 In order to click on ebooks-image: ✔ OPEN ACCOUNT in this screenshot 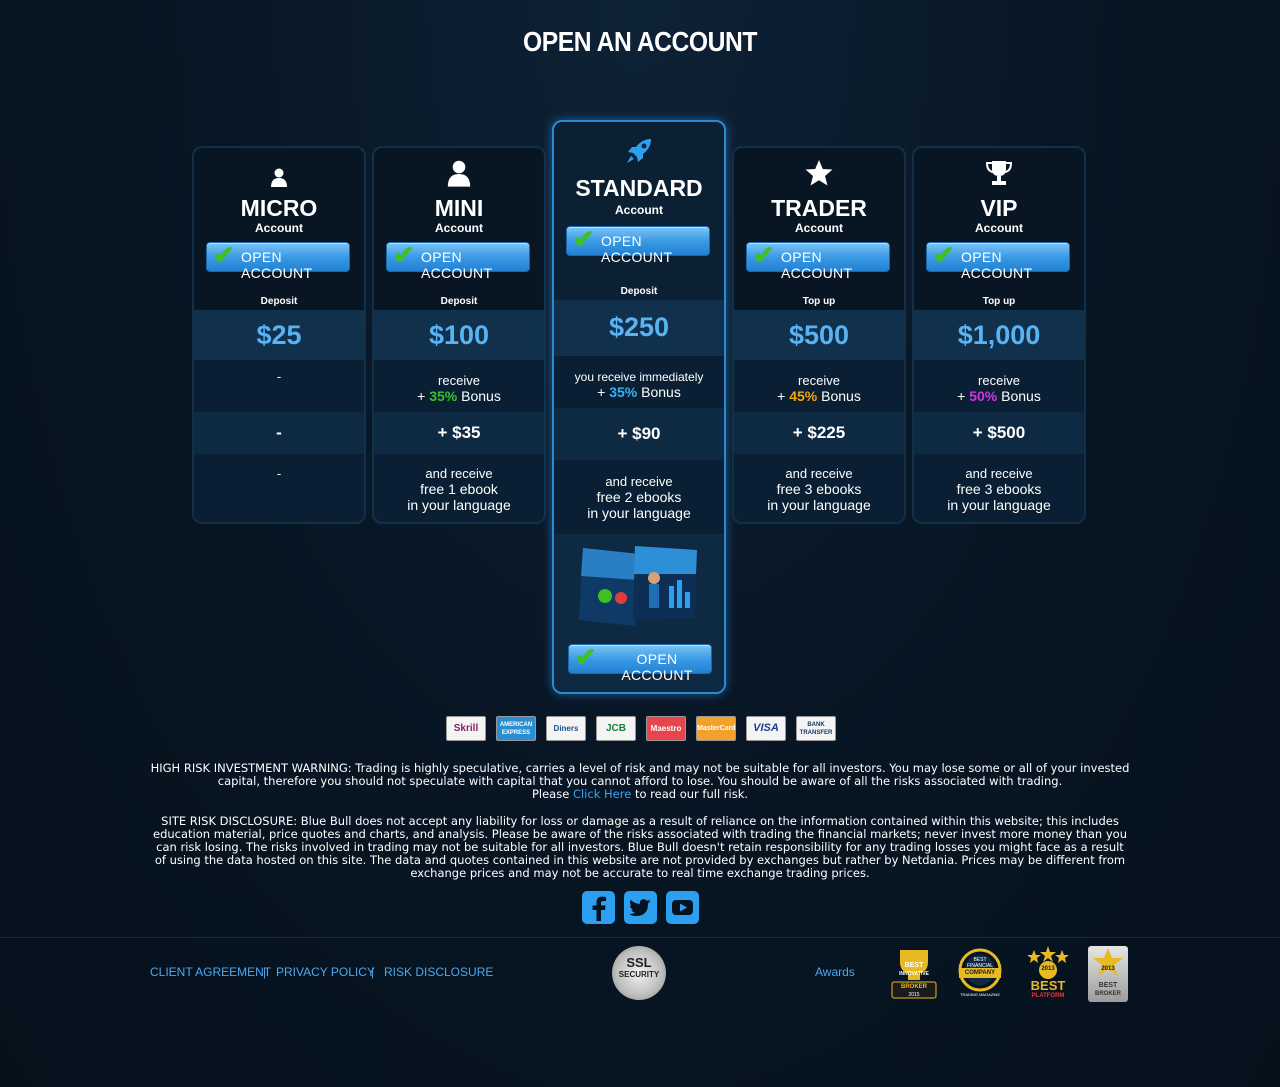, I will do `click(639, 613)`.